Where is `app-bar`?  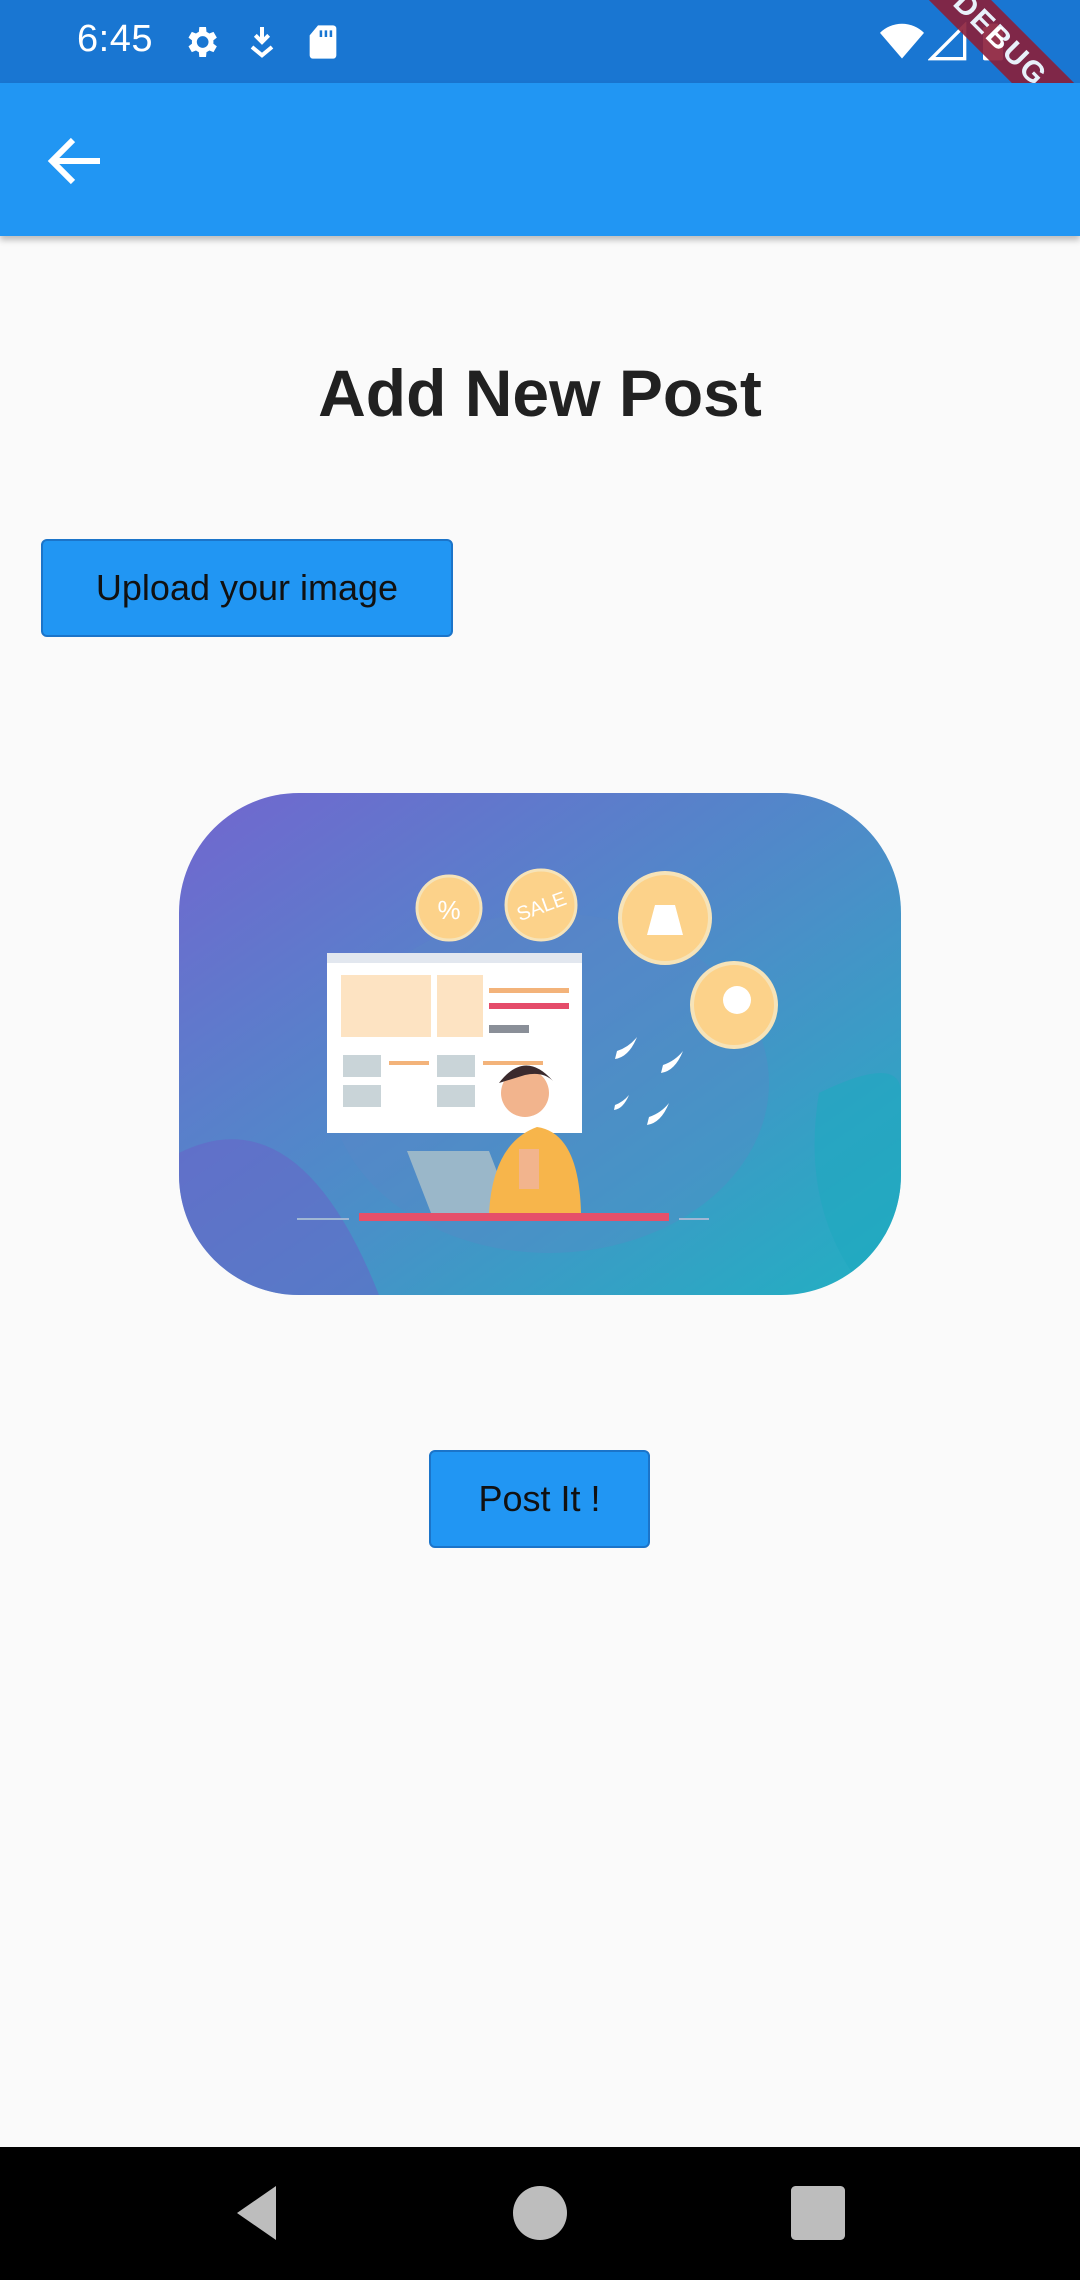 app-bar is located at coordinates (540, 159).